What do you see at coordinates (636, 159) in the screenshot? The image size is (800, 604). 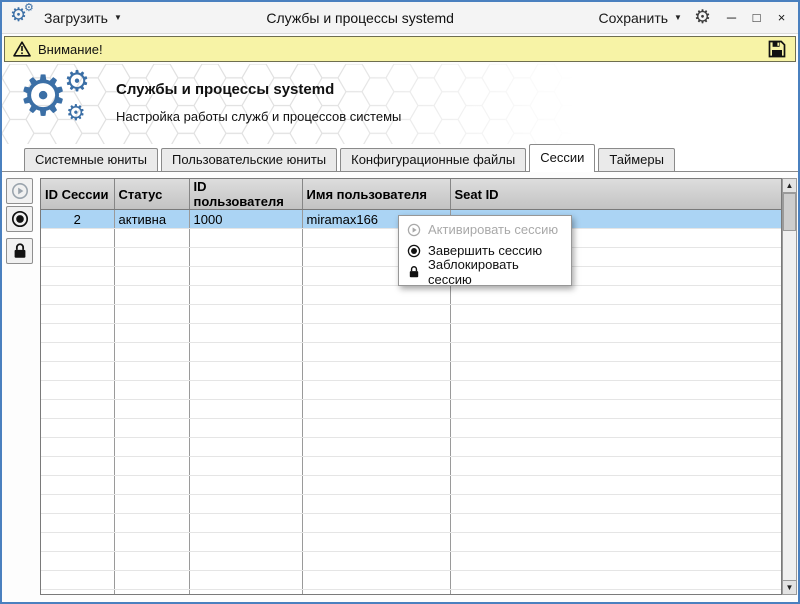 I see `tab-timers: Таймеры` at bounding box center [636, 159].